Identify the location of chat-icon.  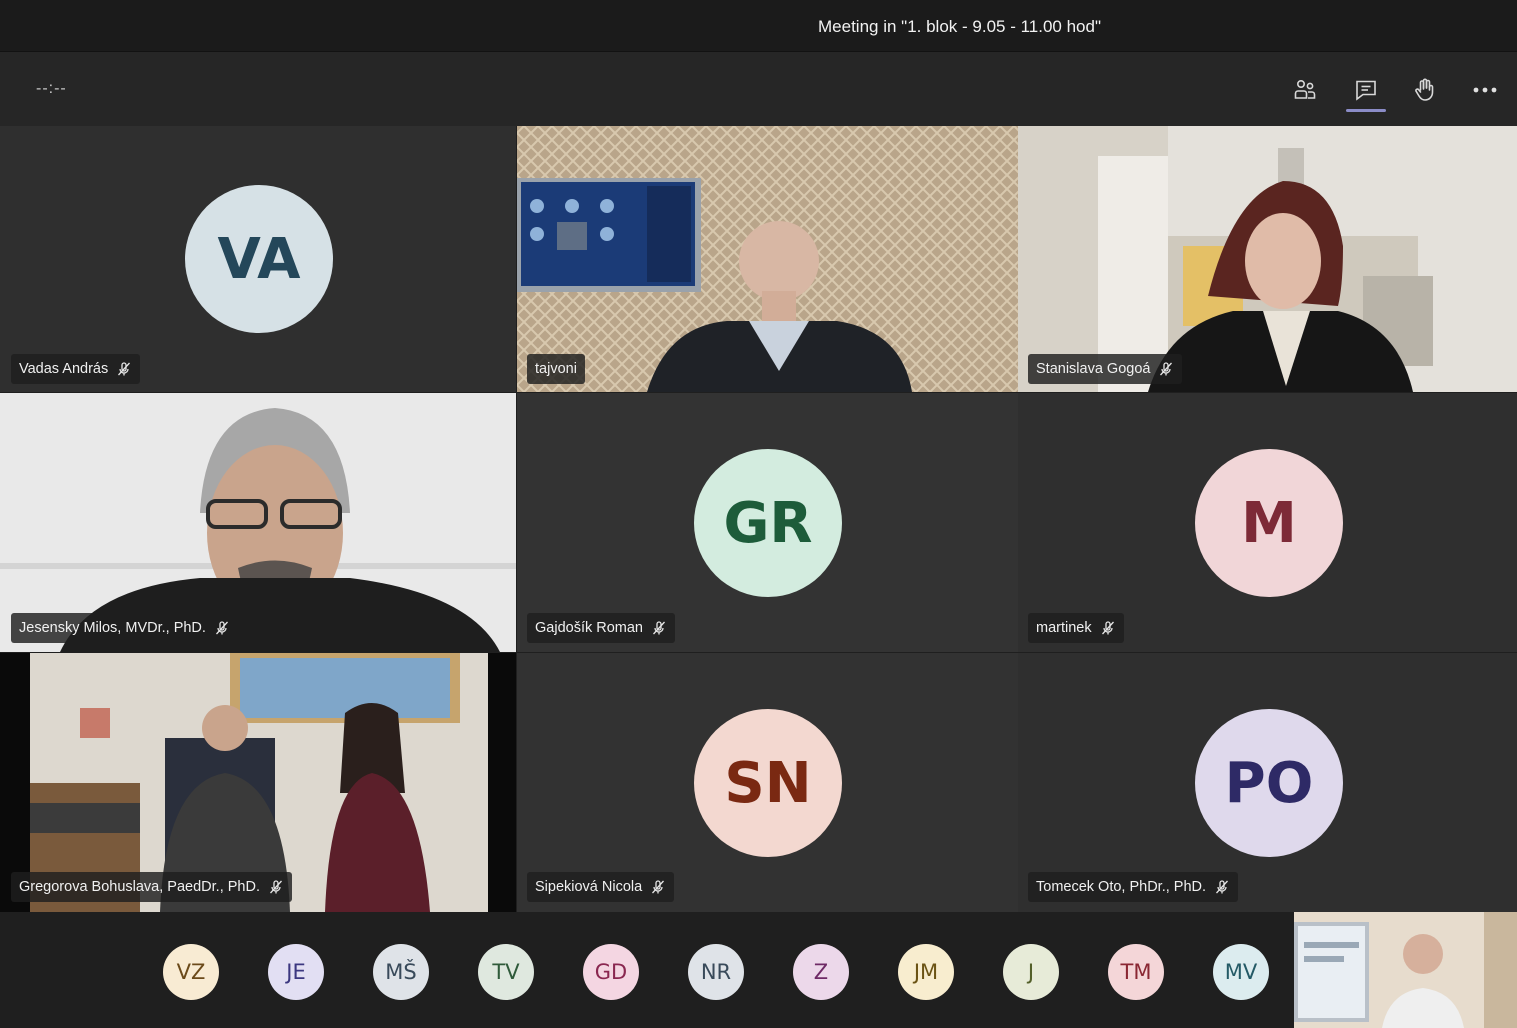
(1366, 90).